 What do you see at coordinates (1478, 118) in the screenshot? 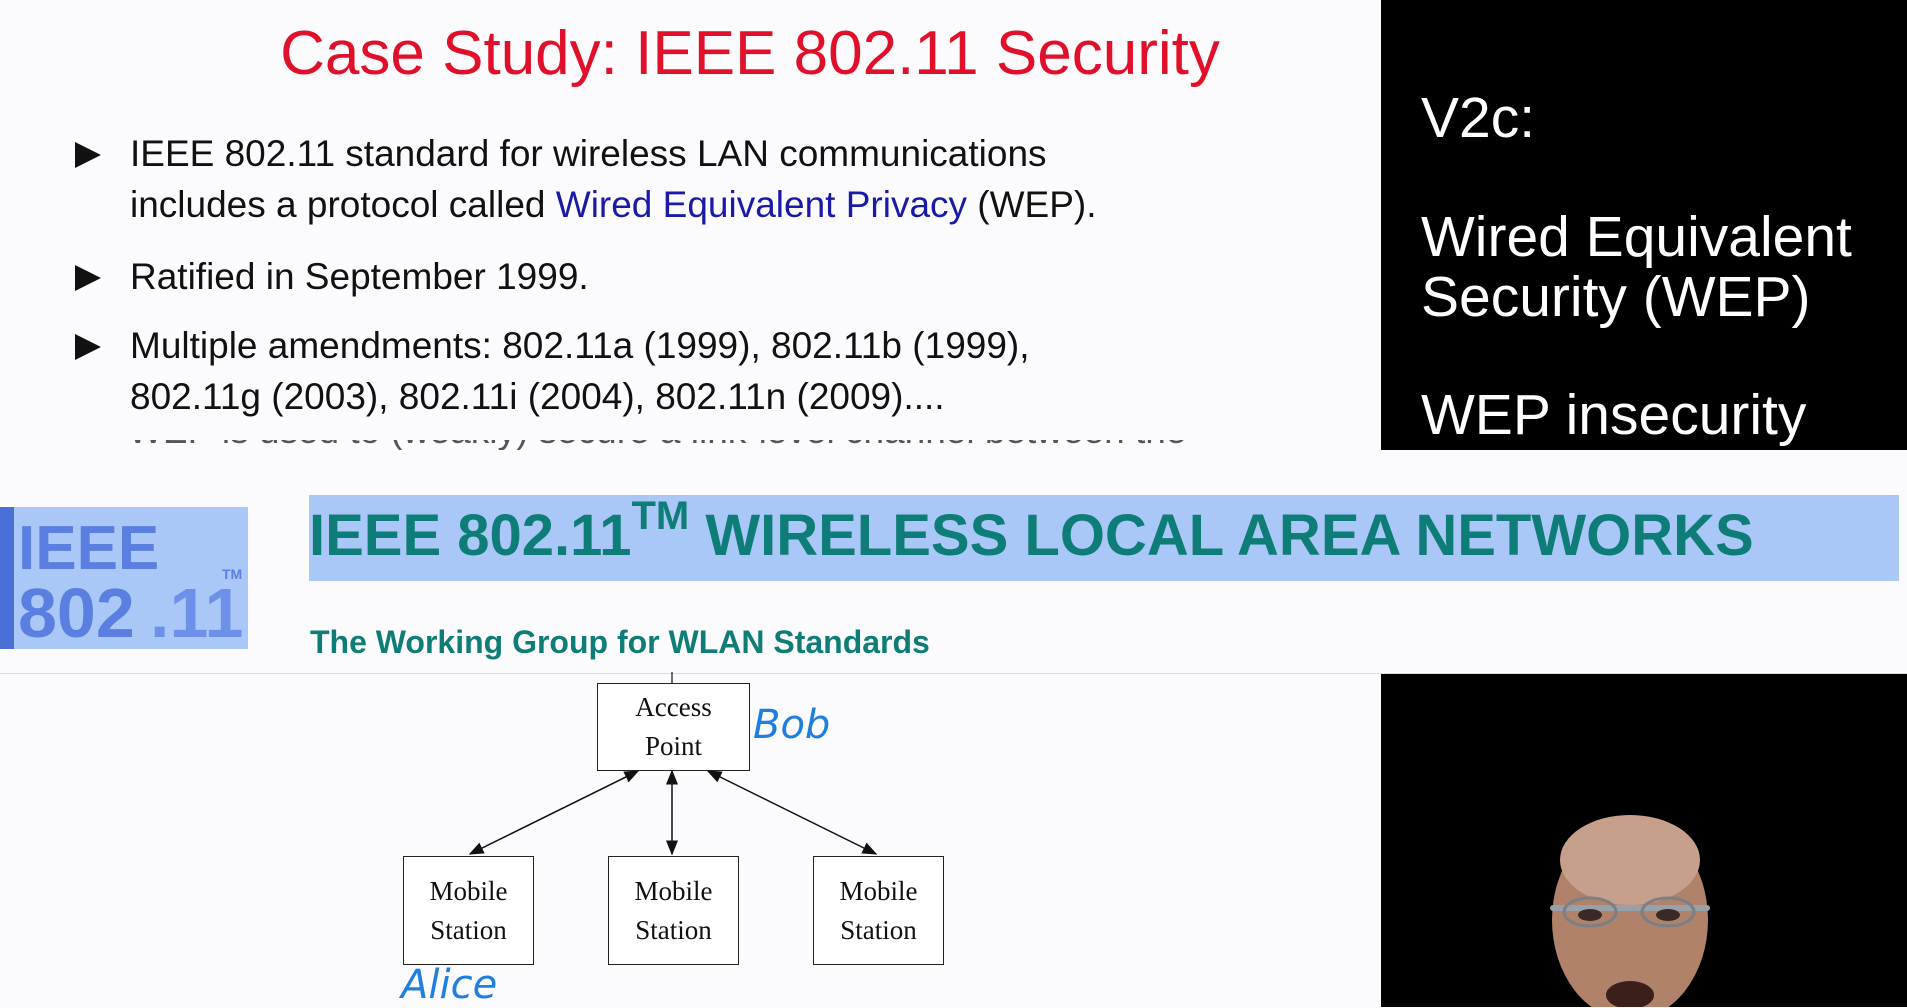
I see `side-panel-section: V2c:` at bounding box center [1478, 118].